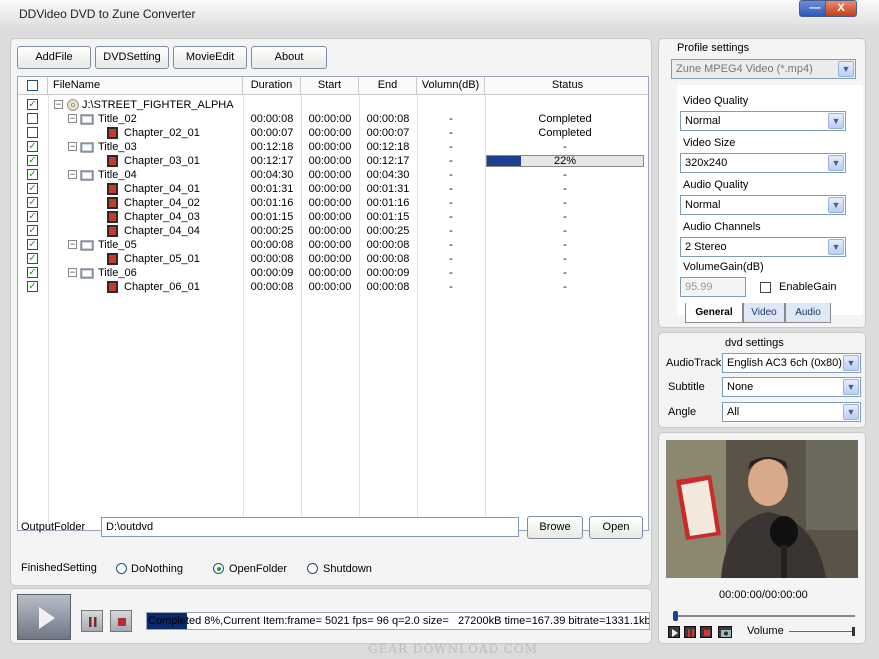 Image resolution: width=879 pixels, height=659 pixels. I want to click on header-check-cell, so click(33, 86).